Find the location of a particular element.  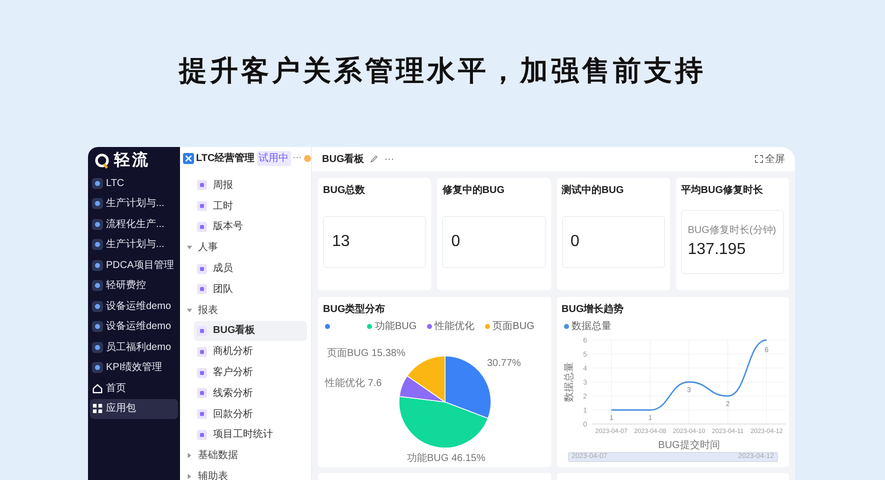

headline: 提升客户关系管理水平，加强售前支持 is located at coordinates (442, 71).